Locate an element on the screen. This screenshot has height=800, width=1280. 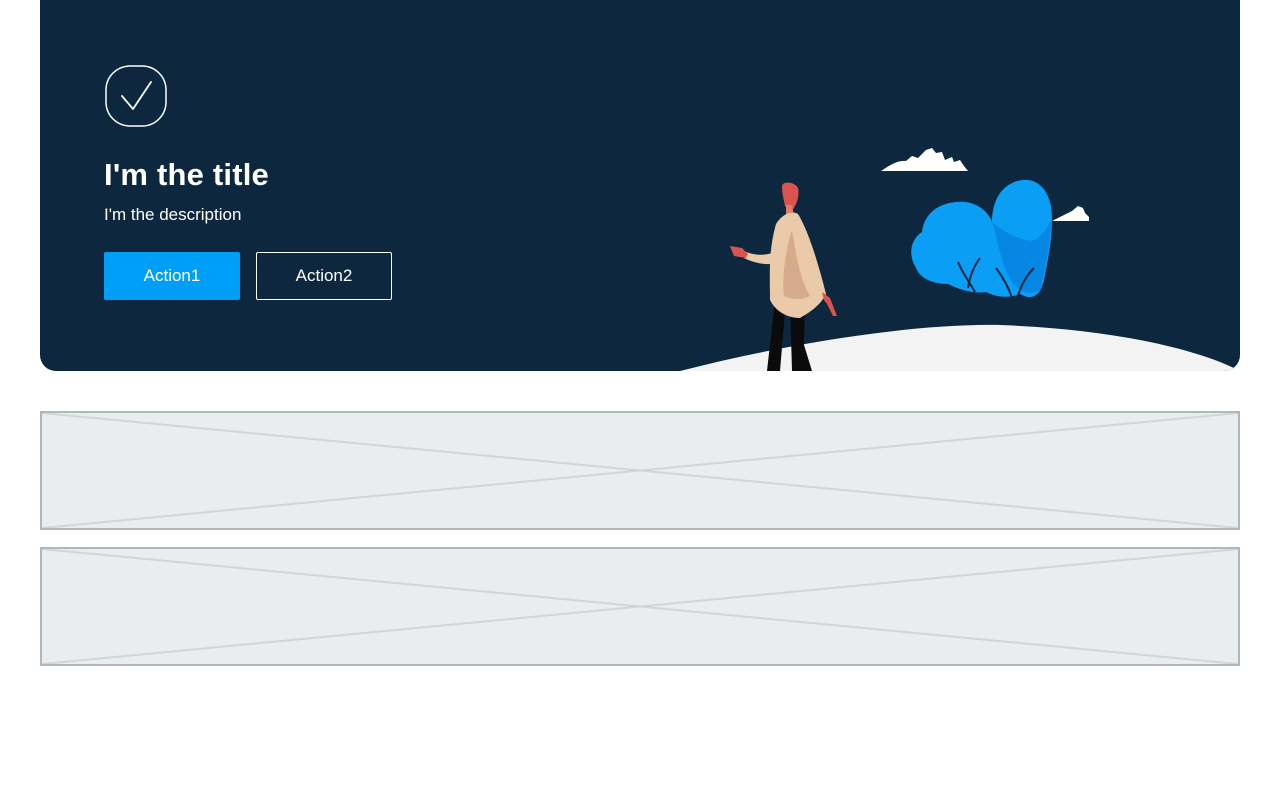
check-circle-icon is located at coordinates (136, 96).